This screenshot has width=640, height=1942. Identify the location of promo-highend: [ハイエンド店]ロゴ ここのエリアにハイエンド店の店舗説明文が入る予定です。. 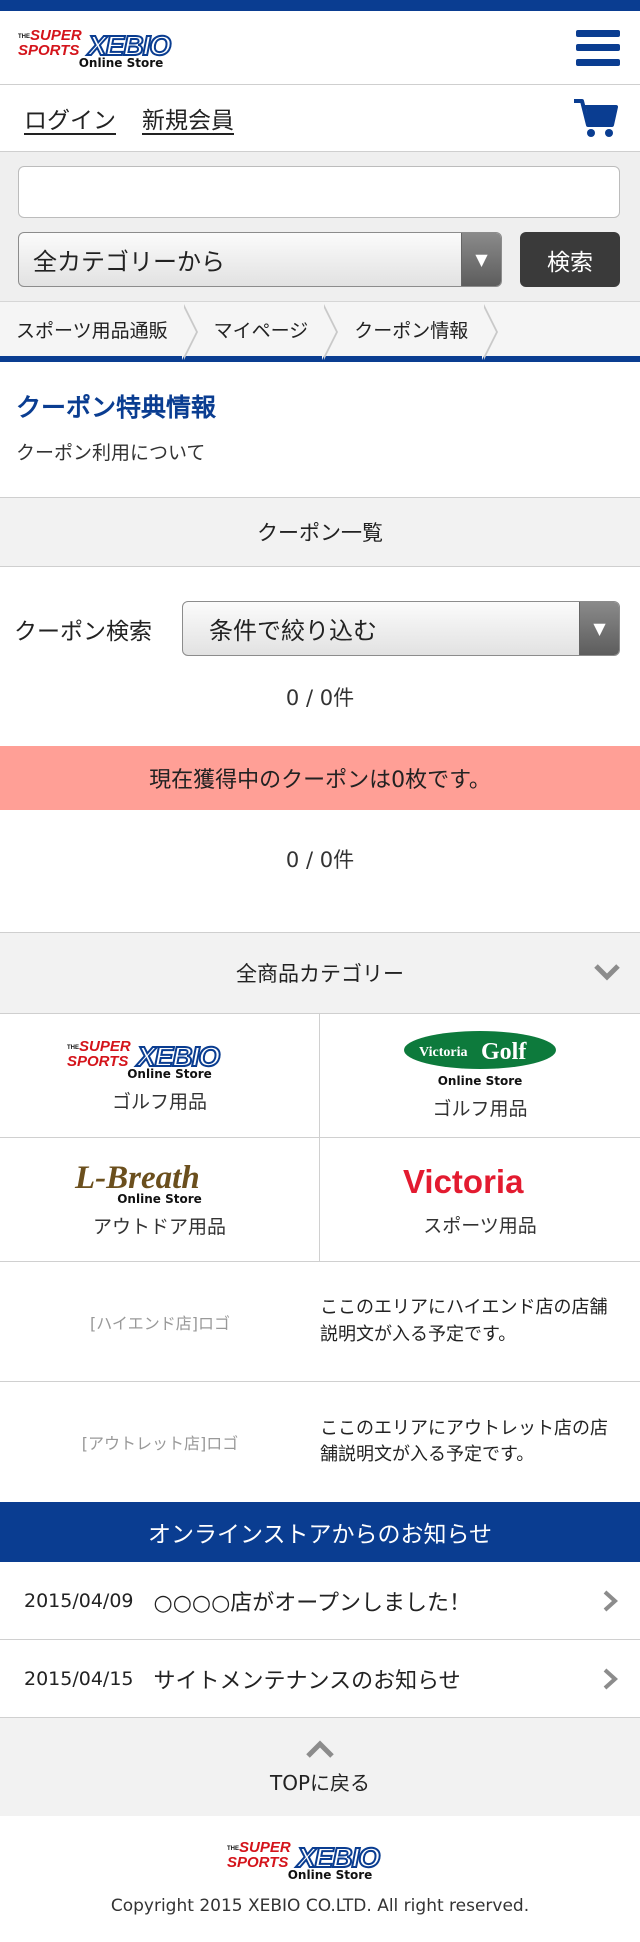
(320, 1322).